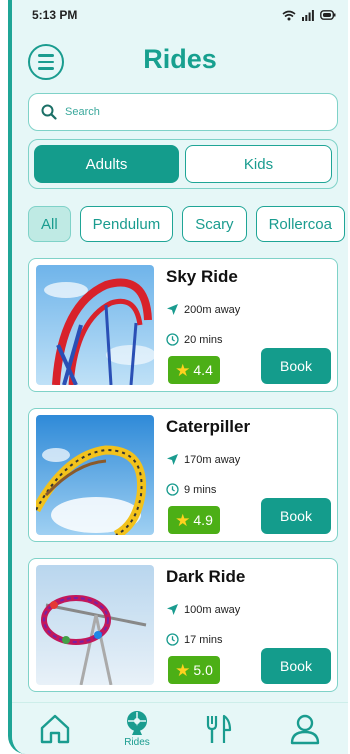 The height and width of the screenshot is (754, 350). Describe the element at coordinates (206, 576) in the screenshot. I see `ride-name: Dark Ride` at that location.